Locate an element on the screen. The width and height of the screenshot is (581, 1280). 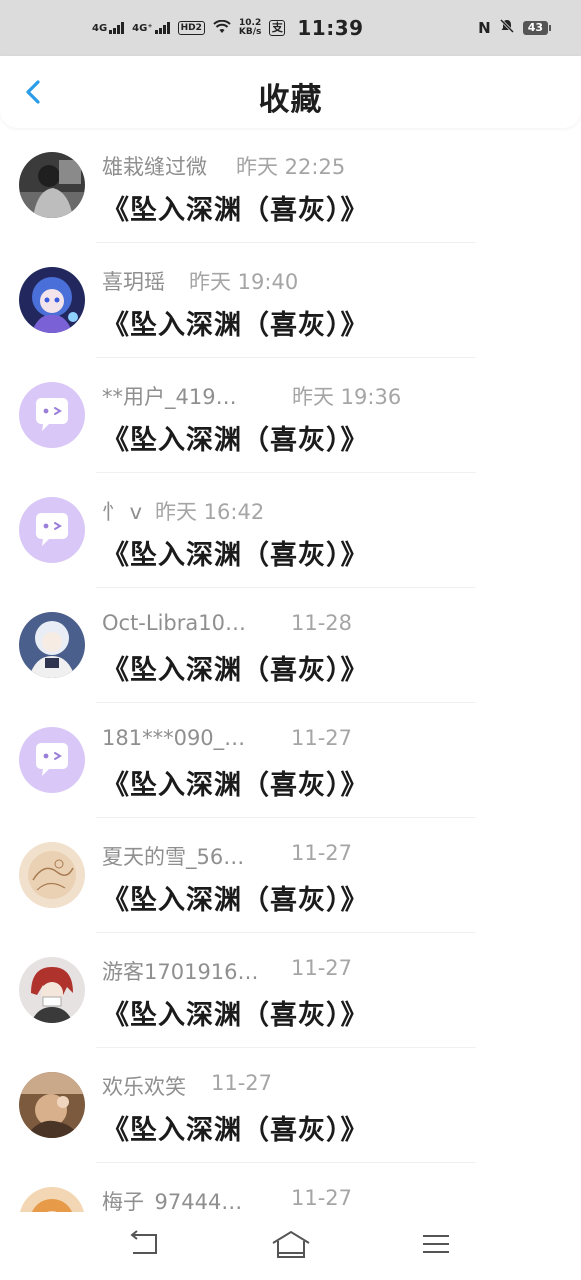
status-bar: 4G 4G⁺ HD2 10.2 KB/s 支 11:39 N 43 is located at coordinates (290, 28).